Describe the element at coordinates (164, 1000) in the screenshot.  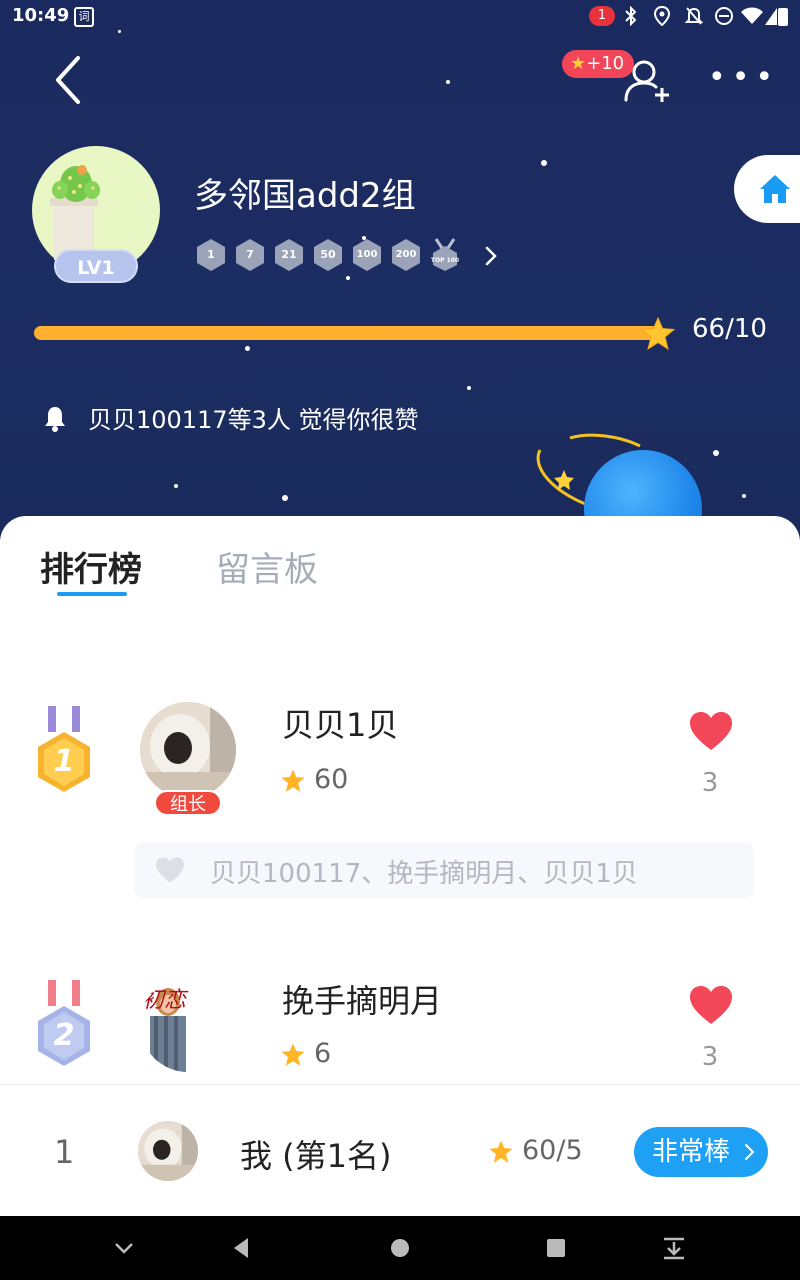
I see `avatar-caption: 初恋` at that location.